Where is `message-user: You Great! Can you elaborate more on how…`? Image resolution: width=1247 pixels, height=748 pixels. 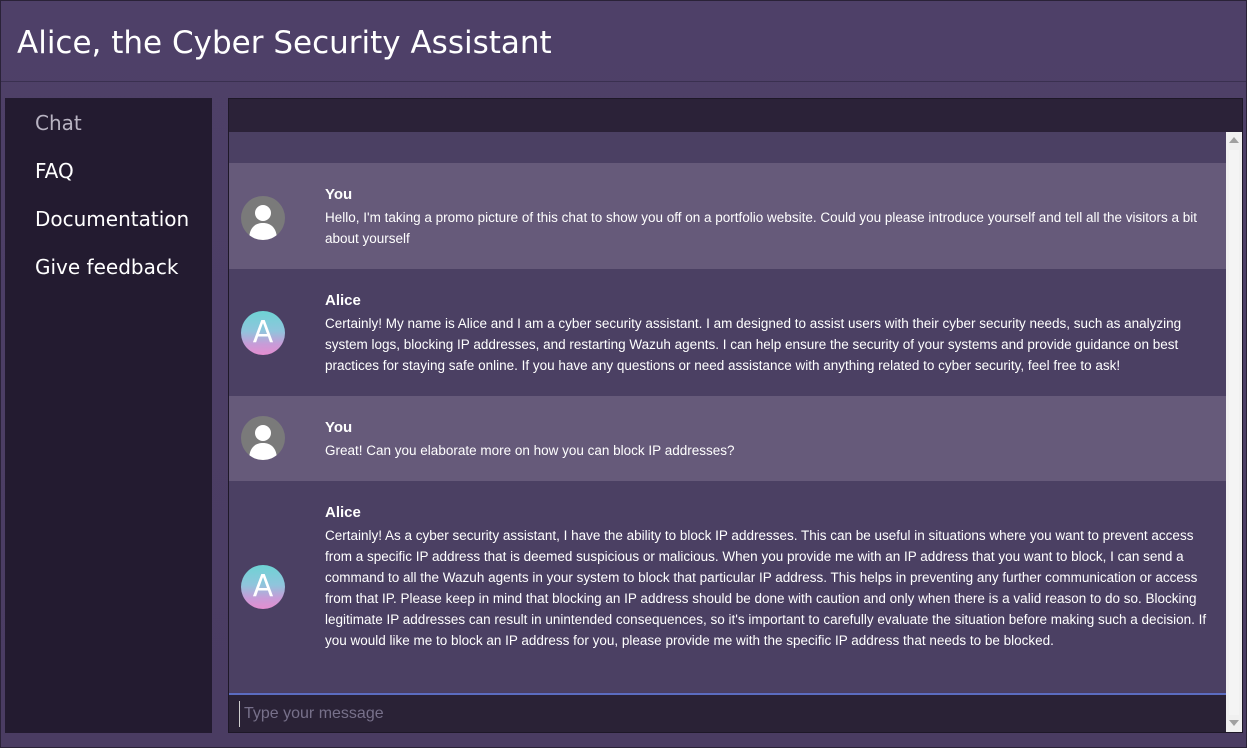
message-user: You Great! Can you elaborate more on how… is located at coordinates (727, 438).